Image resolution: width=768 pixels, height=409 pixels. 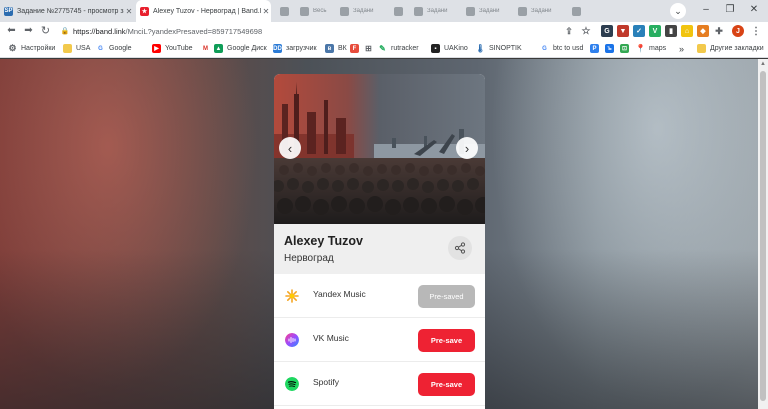 What do you see at coordinates (156, 48) in the screenshot?
I see `youtube-icon: ▶` at bounding box center [156, 48].